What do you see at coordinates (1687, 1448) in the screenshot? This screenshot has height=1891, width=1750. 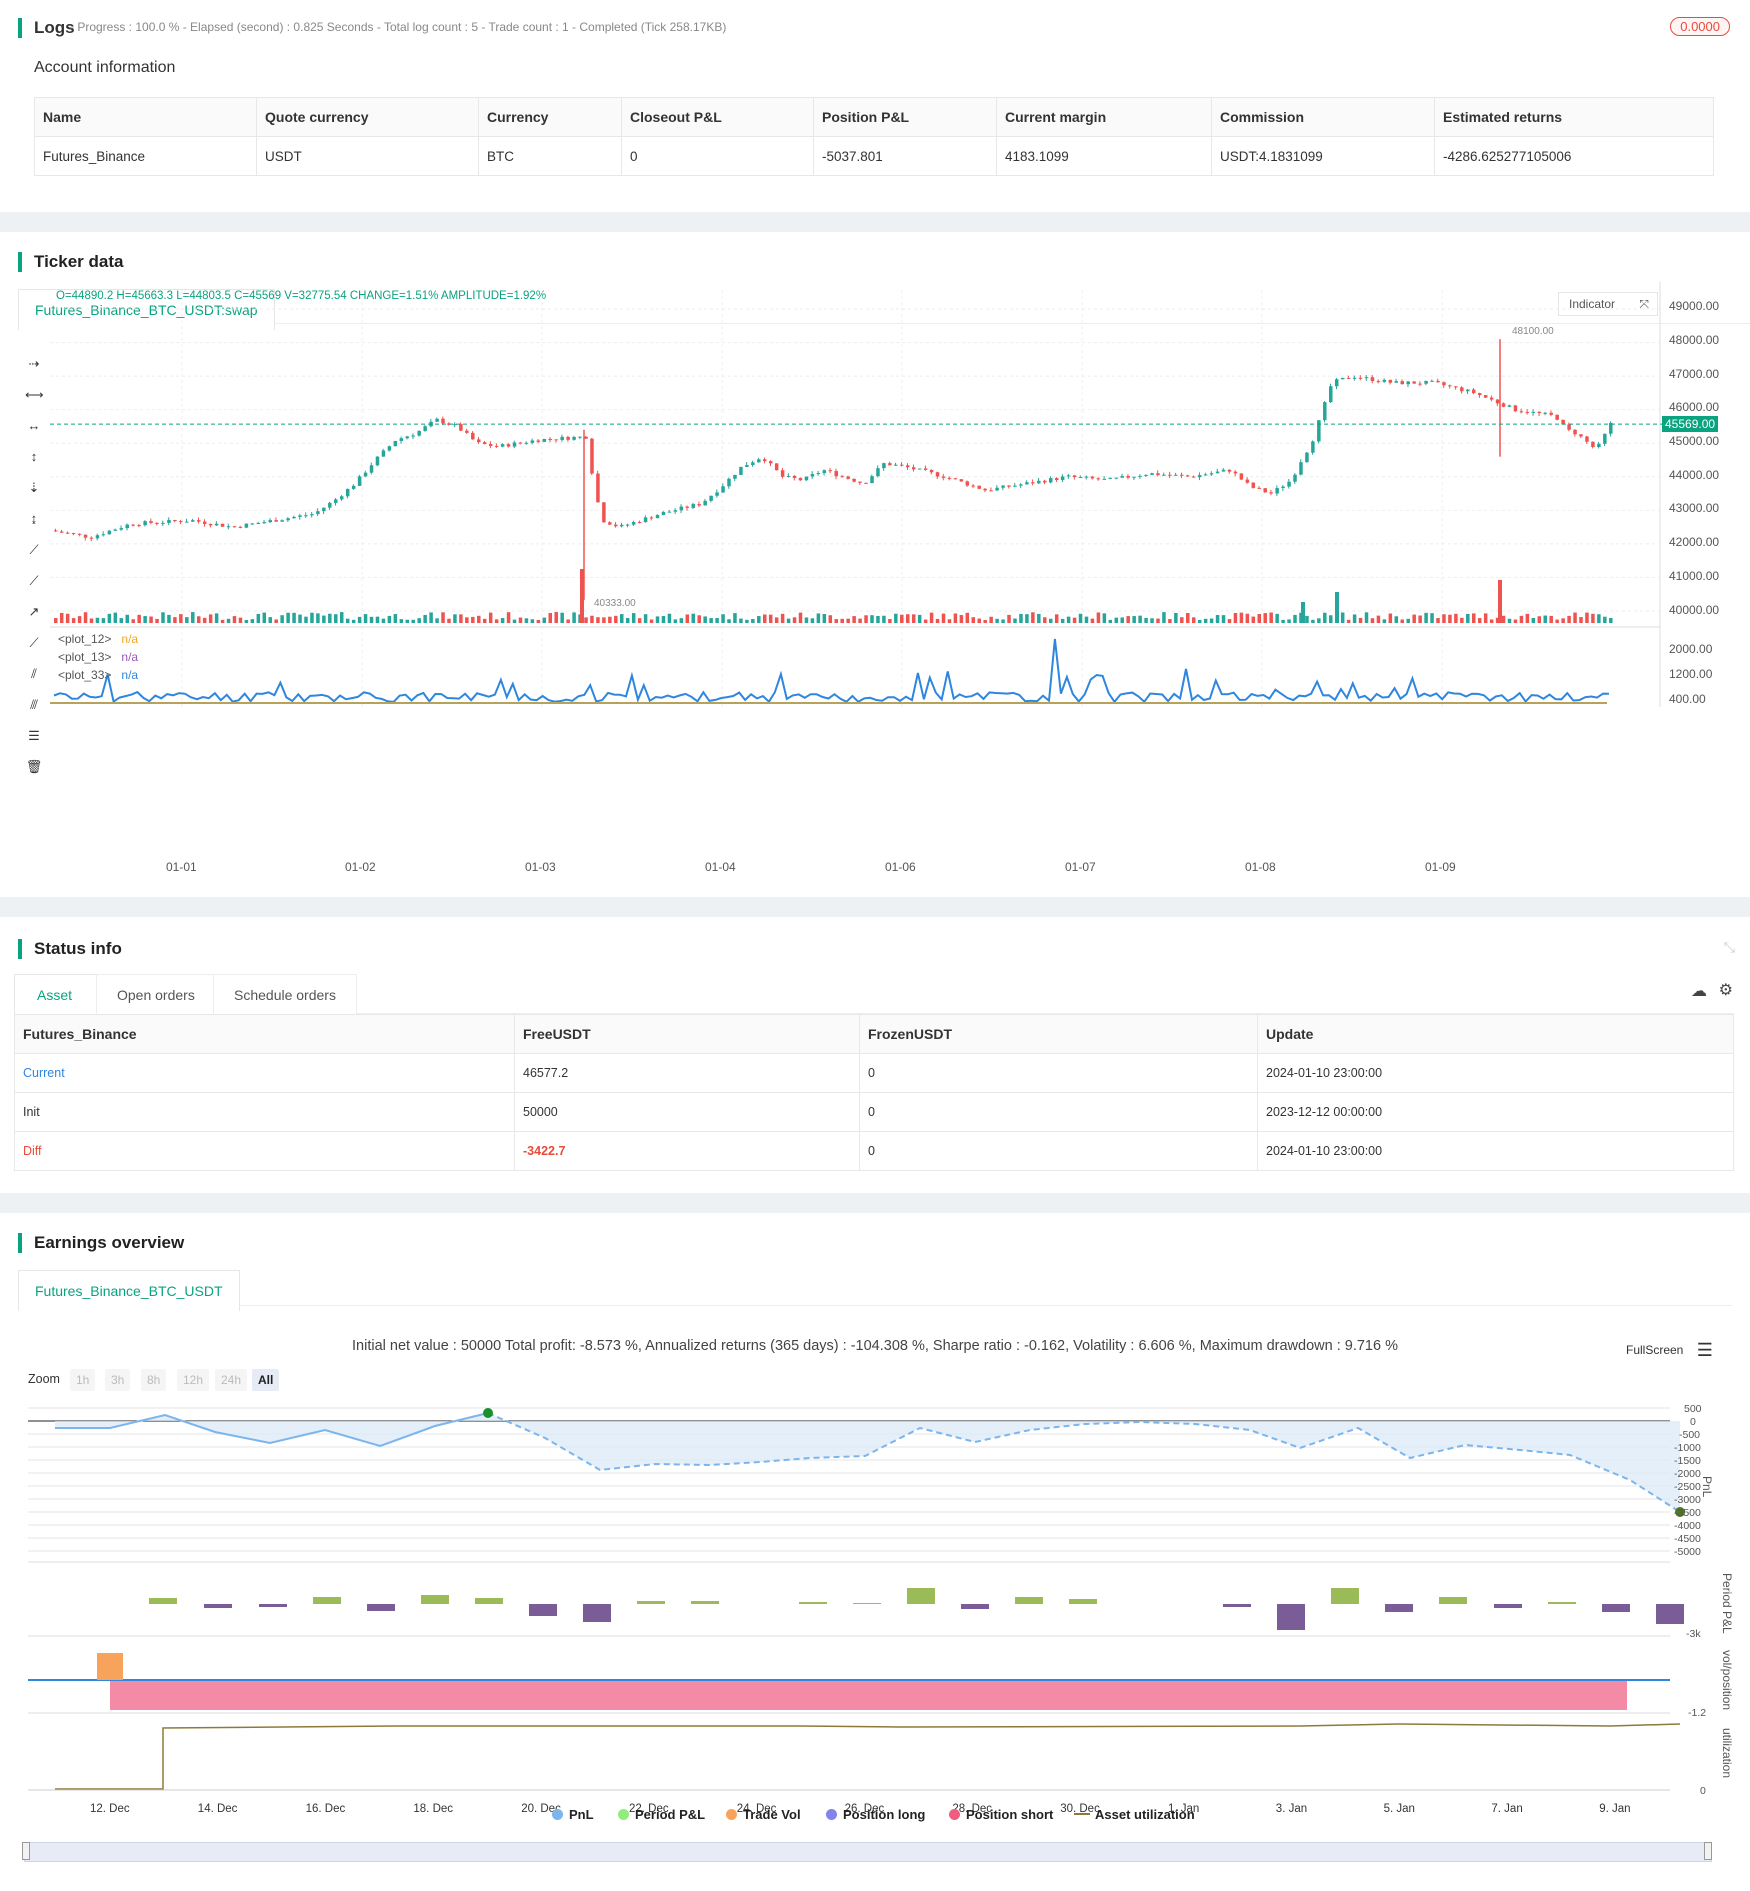 I see `pnl-tick: -1000` at bounding box center [1687, 1448].